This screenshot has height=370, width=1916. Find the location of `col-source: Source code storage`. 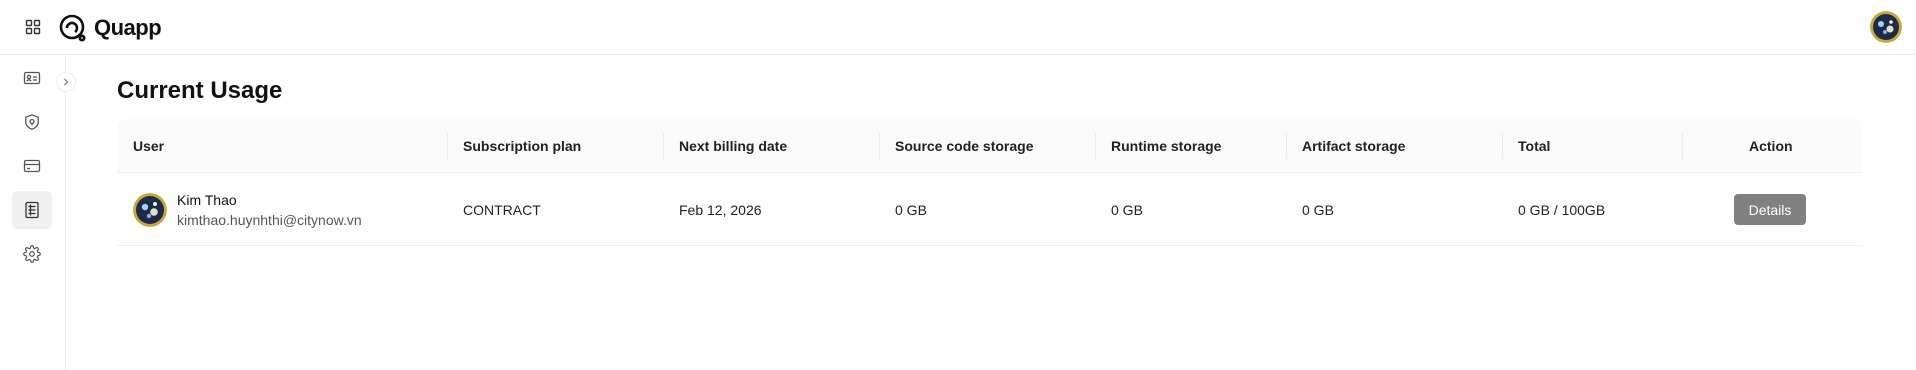

col-source: Source code storage is located at coordinates (964, 146).